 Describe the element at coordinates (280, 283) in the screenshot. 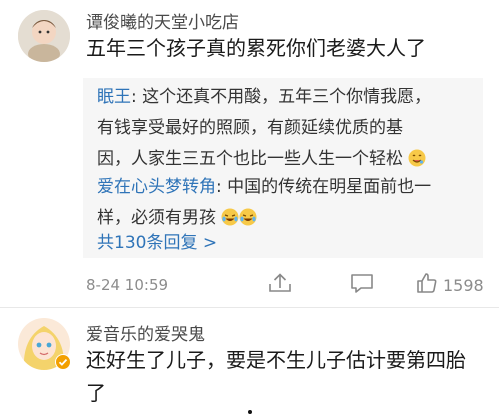

I see `share-icon` at that location.